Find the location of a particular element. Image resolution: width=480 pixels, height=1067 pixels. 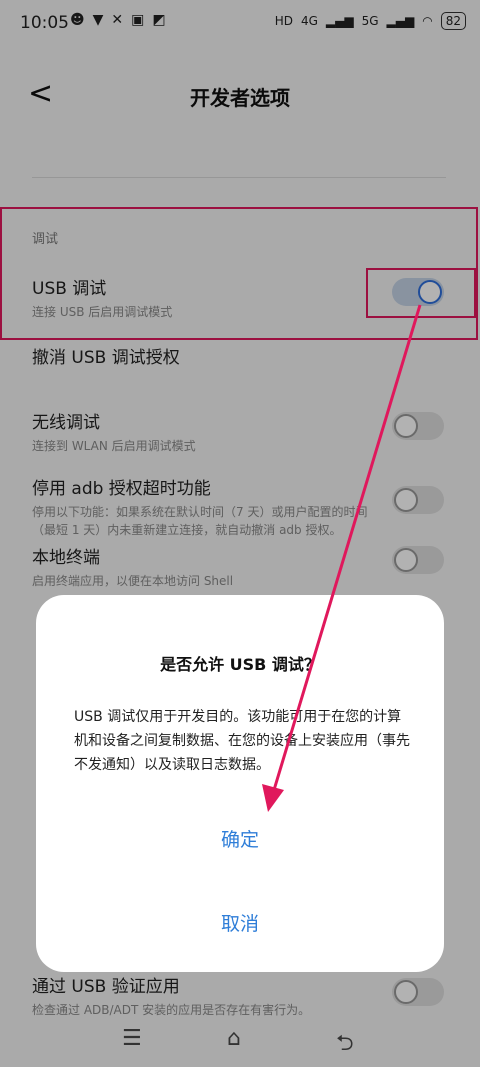

cancel-button: 取消 is located at coordinates (240, 922).